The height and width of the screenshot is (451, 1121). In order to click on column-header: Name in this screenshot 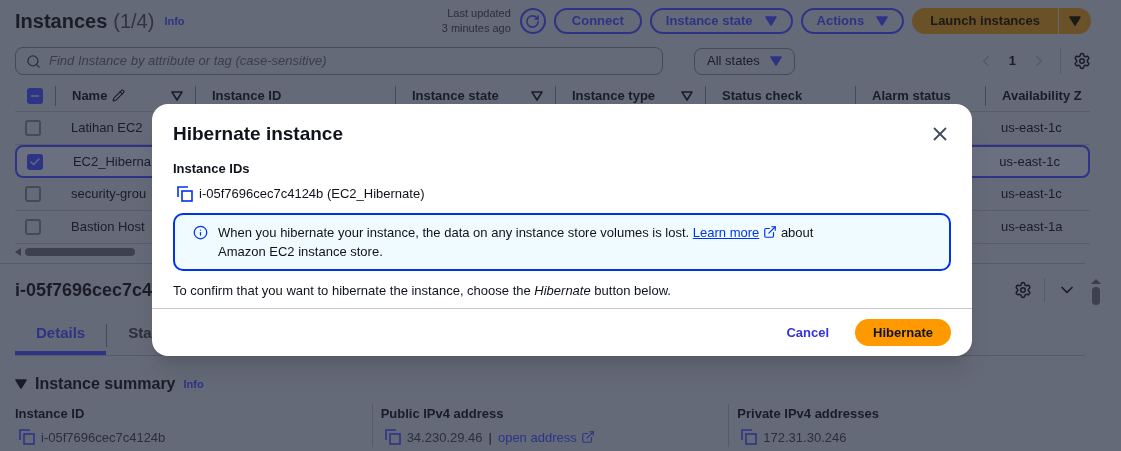, I will do `click(90, 95)`.